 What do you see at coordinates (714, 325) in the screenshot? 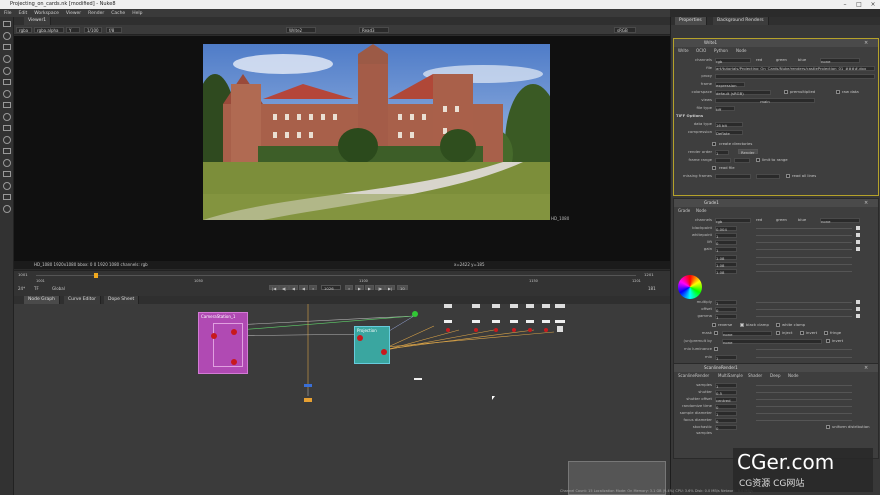
I see `reverse-checkbox` at bounding box center [714, 325].